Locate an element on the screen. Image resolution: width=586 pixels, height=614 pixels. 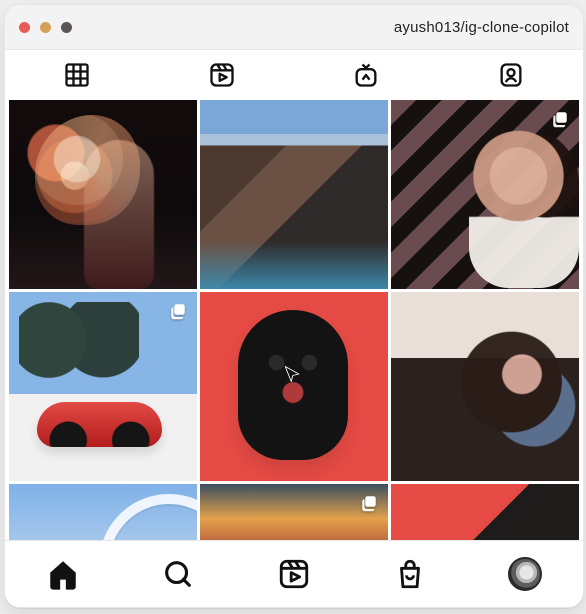
traffic-lights is located at coordinates (45, 27).